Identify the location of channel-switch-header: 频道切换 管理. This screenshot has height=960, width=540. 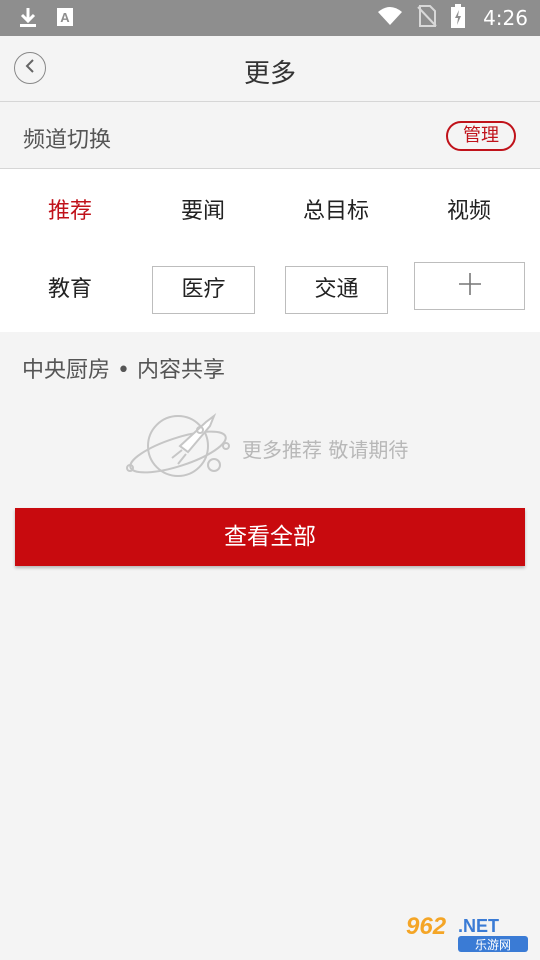
(270, 135).